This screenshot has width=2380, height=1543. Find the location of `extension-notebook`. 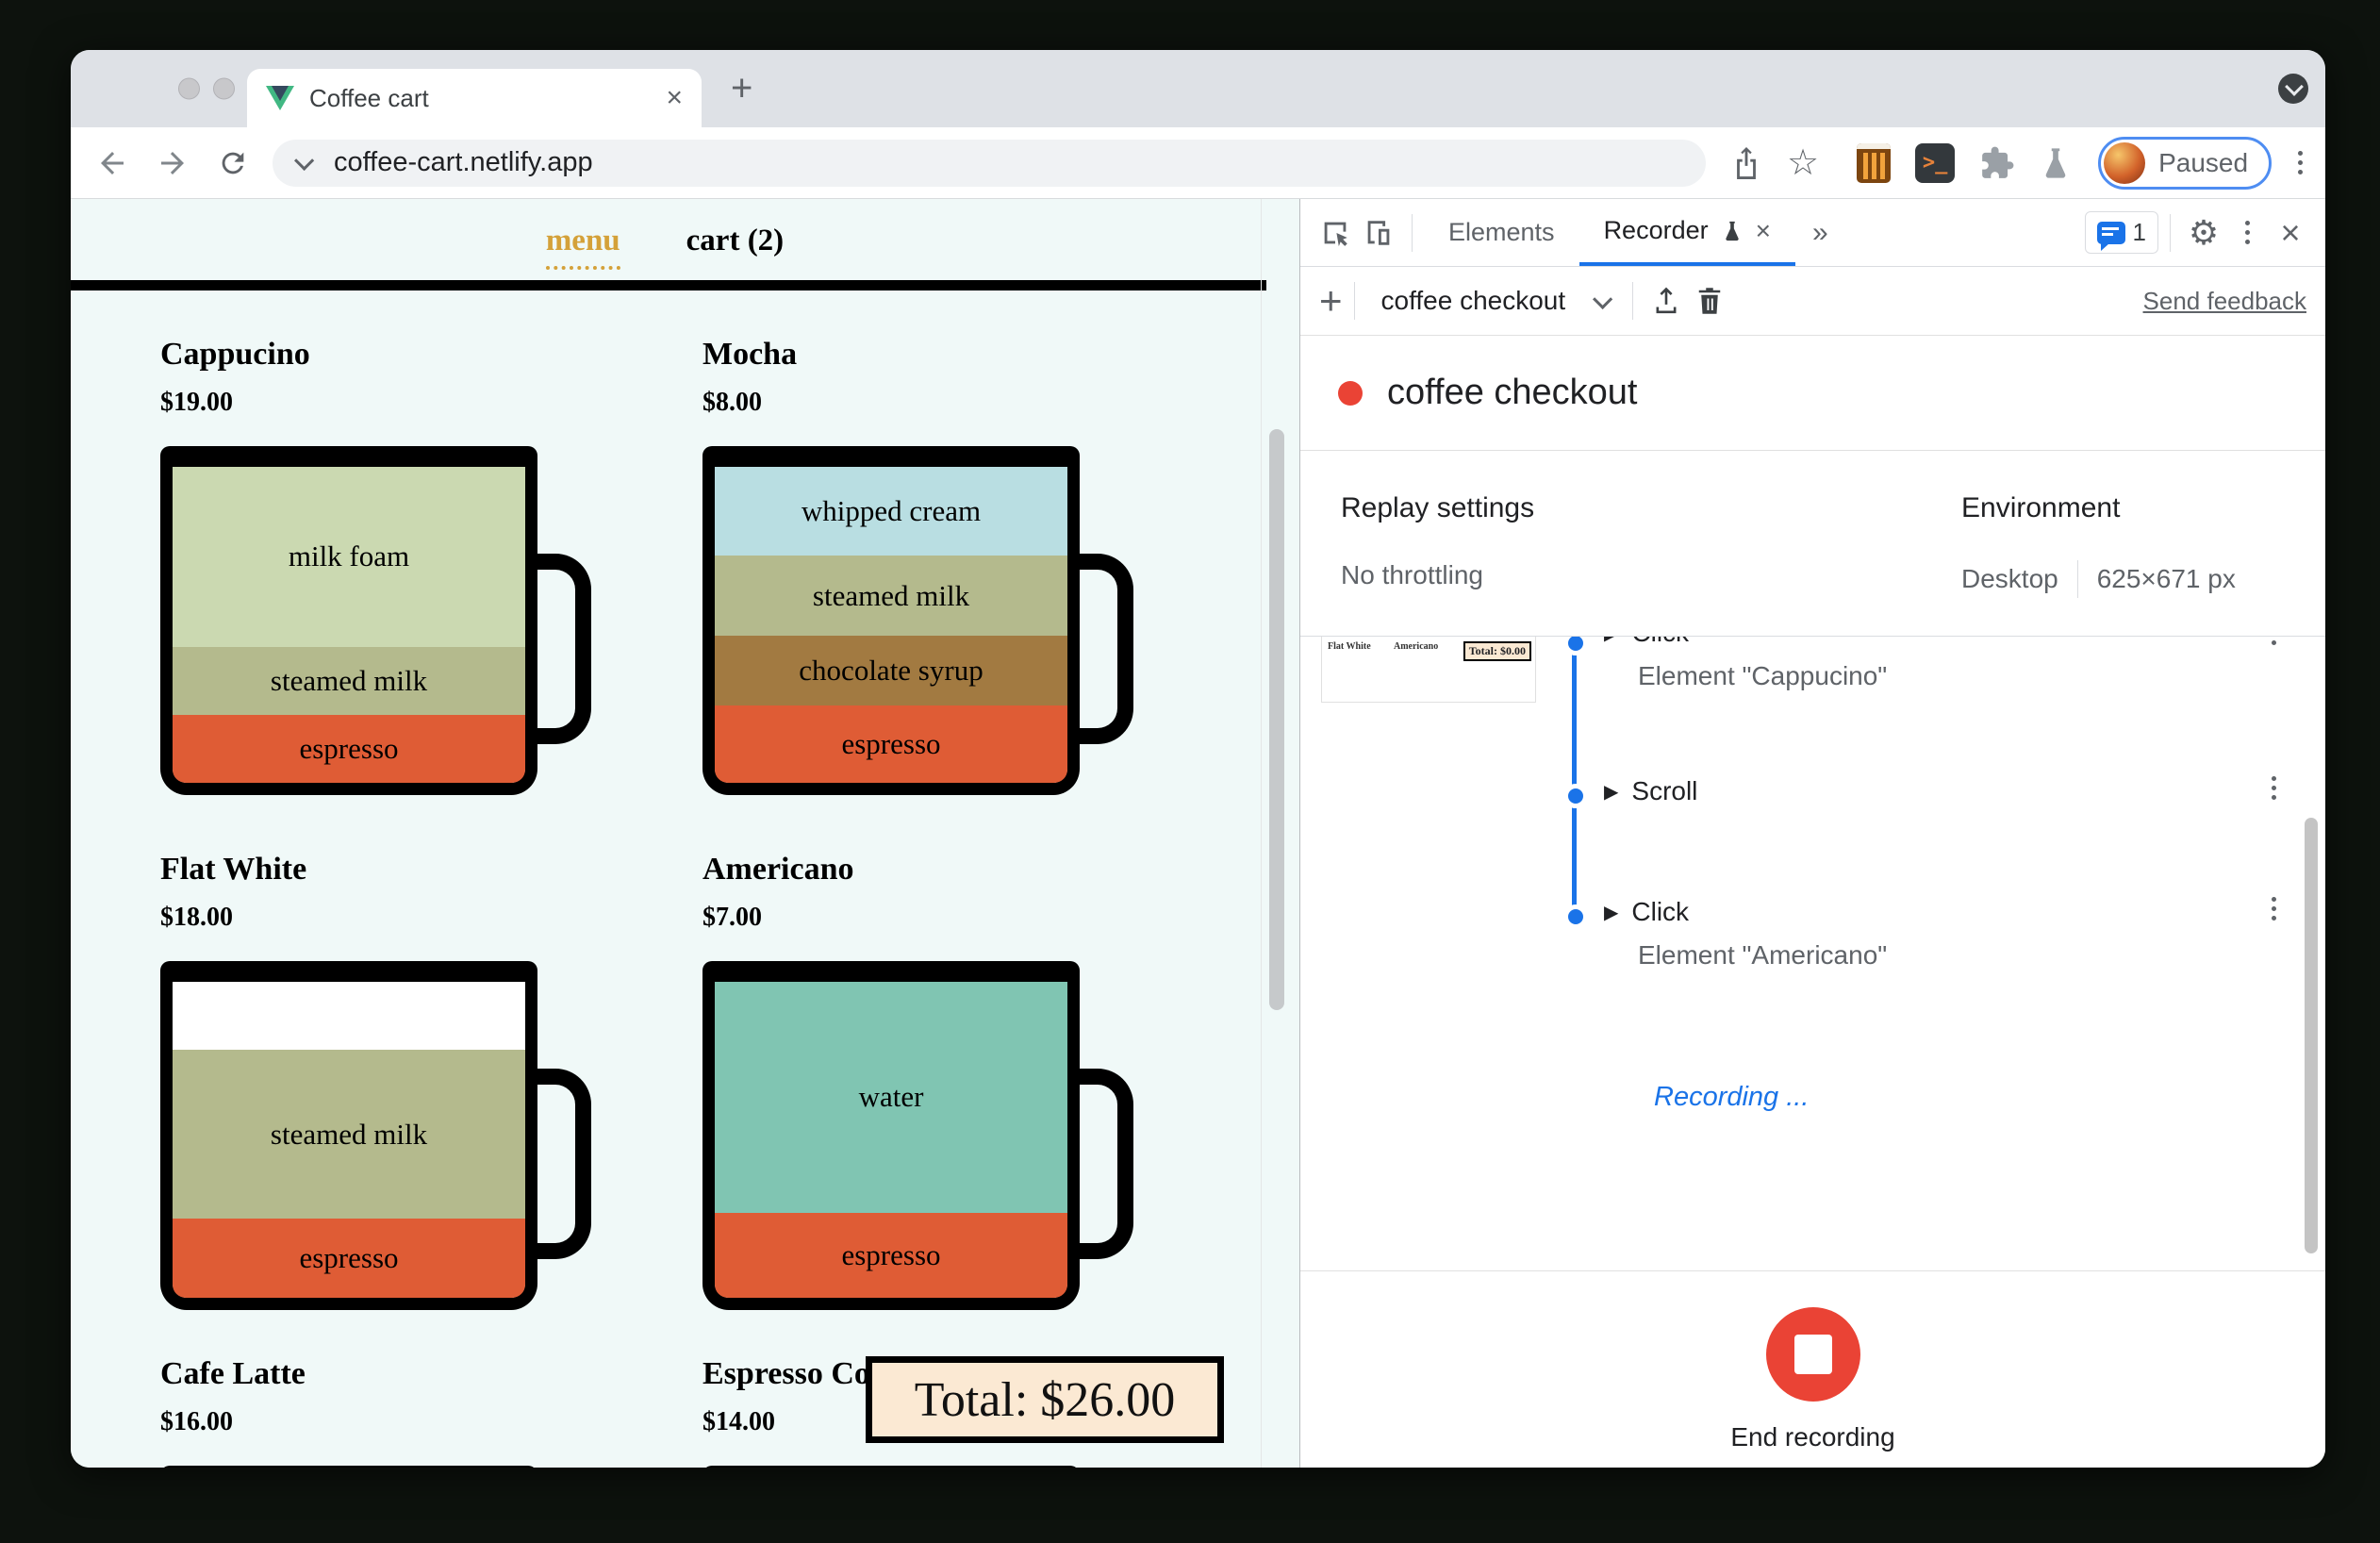

extension-notebook is located at coordinates (1874, 162).